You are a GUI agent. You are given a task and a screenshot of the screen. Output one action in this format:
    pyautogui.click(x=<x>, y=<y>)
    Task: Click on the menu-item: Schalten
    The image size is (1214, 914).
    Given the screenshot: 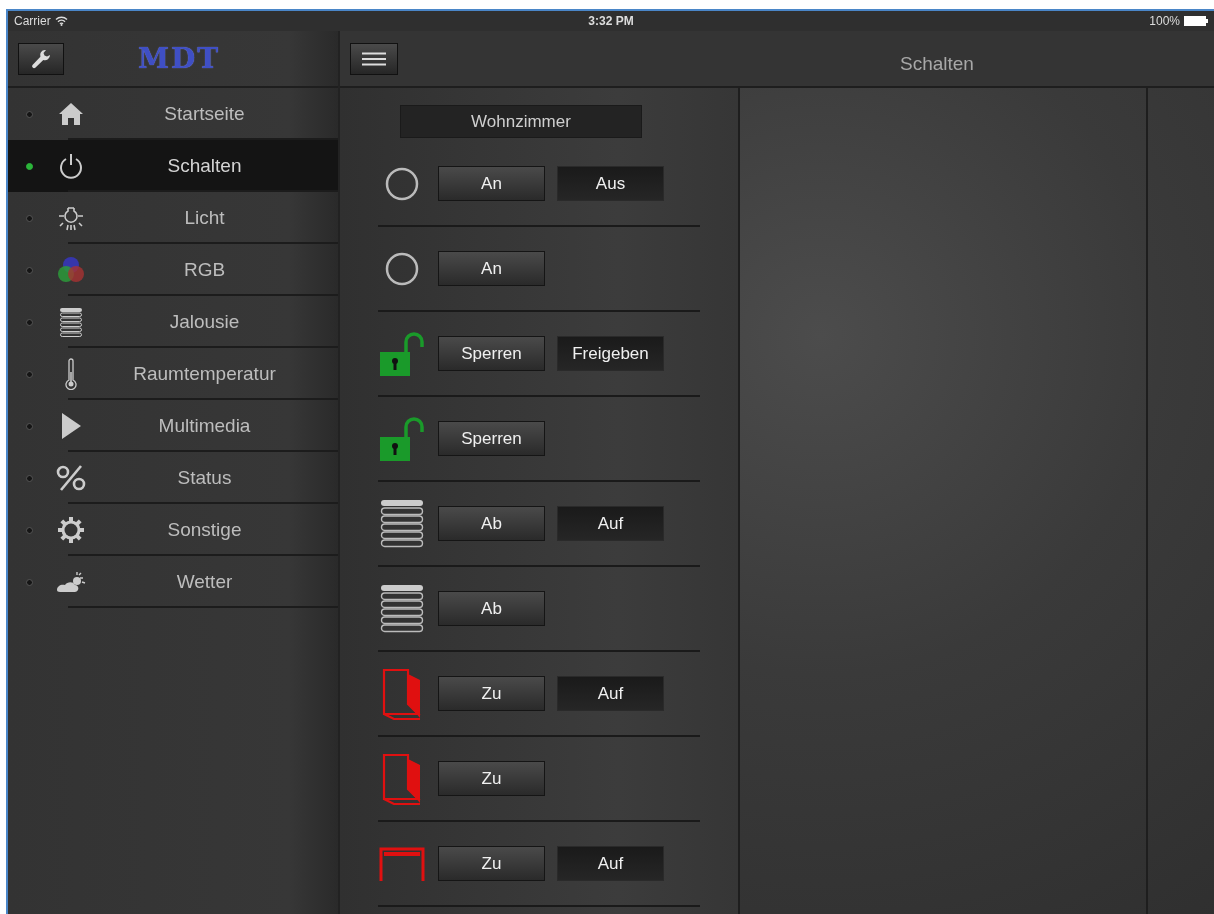 What is the action you would take?
    pyautogui.click(x=173, y=166)
    